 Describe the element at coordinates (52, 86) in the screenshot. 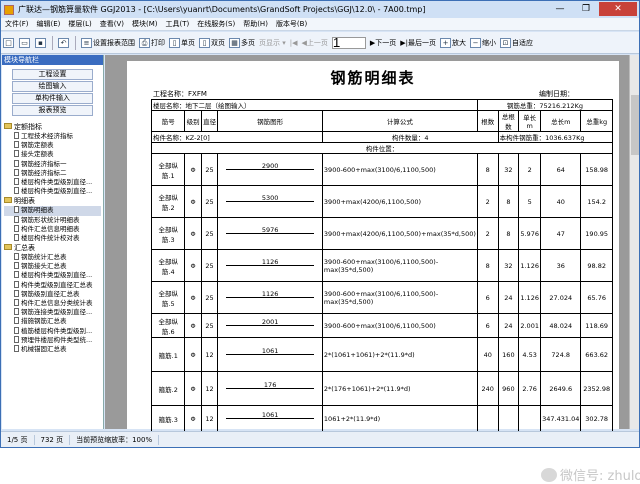

I see `tab-drawing-input: 绘图输入` at that location.